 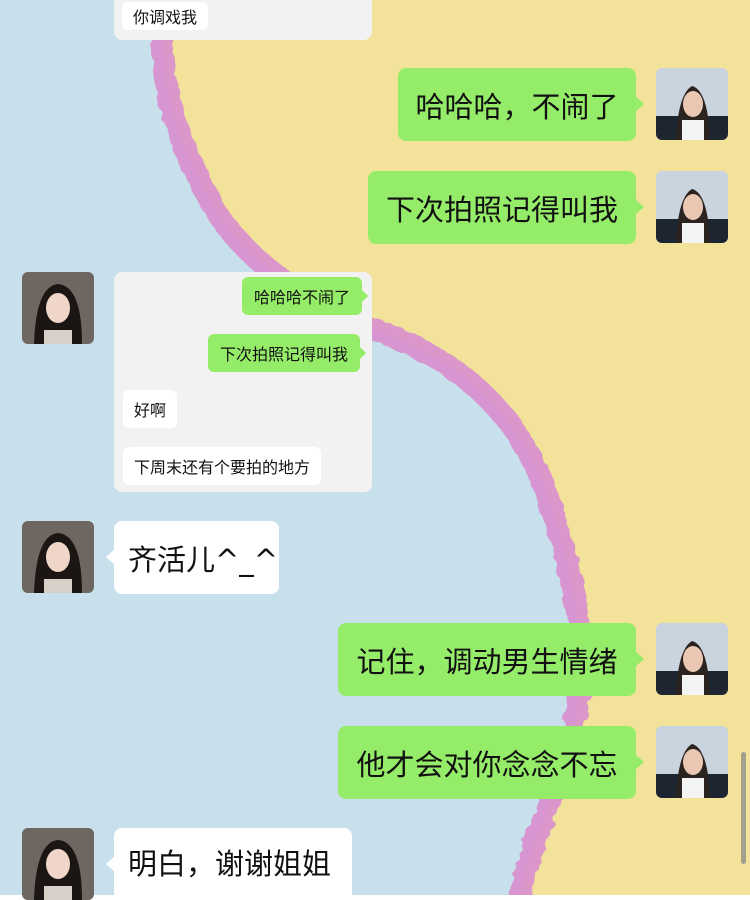 I want to click on my-message-bubble: 记住，调动男生情绪, so click(x=491, y=659).